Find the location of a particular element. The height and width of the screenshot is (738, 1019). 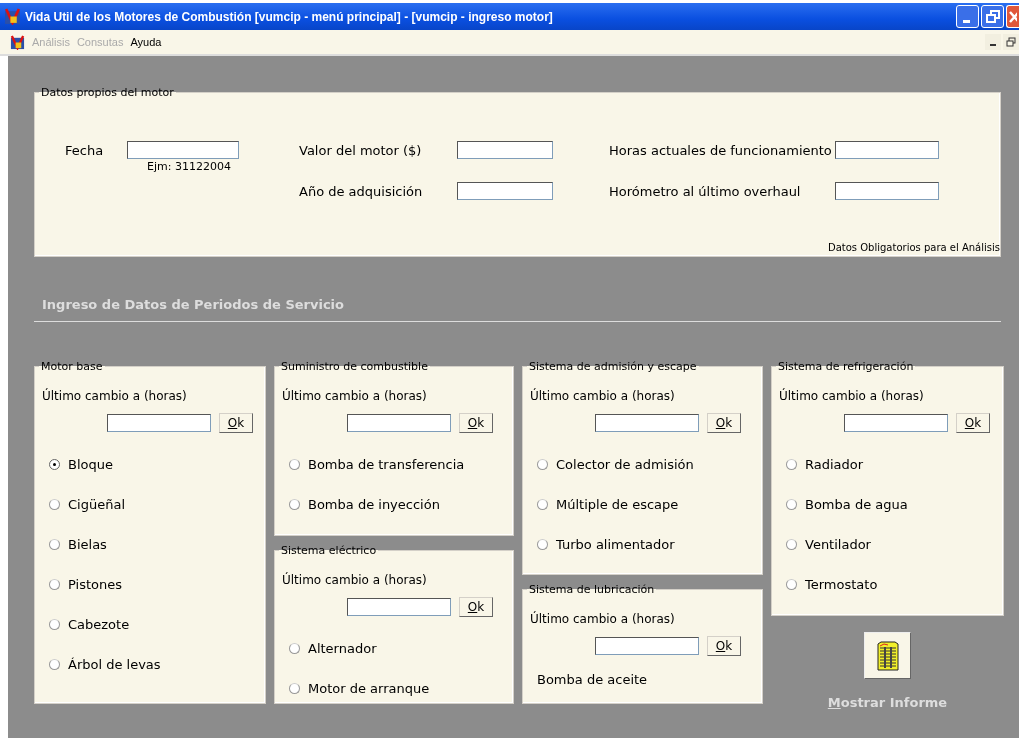

radio-option: Turbo alimentador is located at coordinates (649, 544).